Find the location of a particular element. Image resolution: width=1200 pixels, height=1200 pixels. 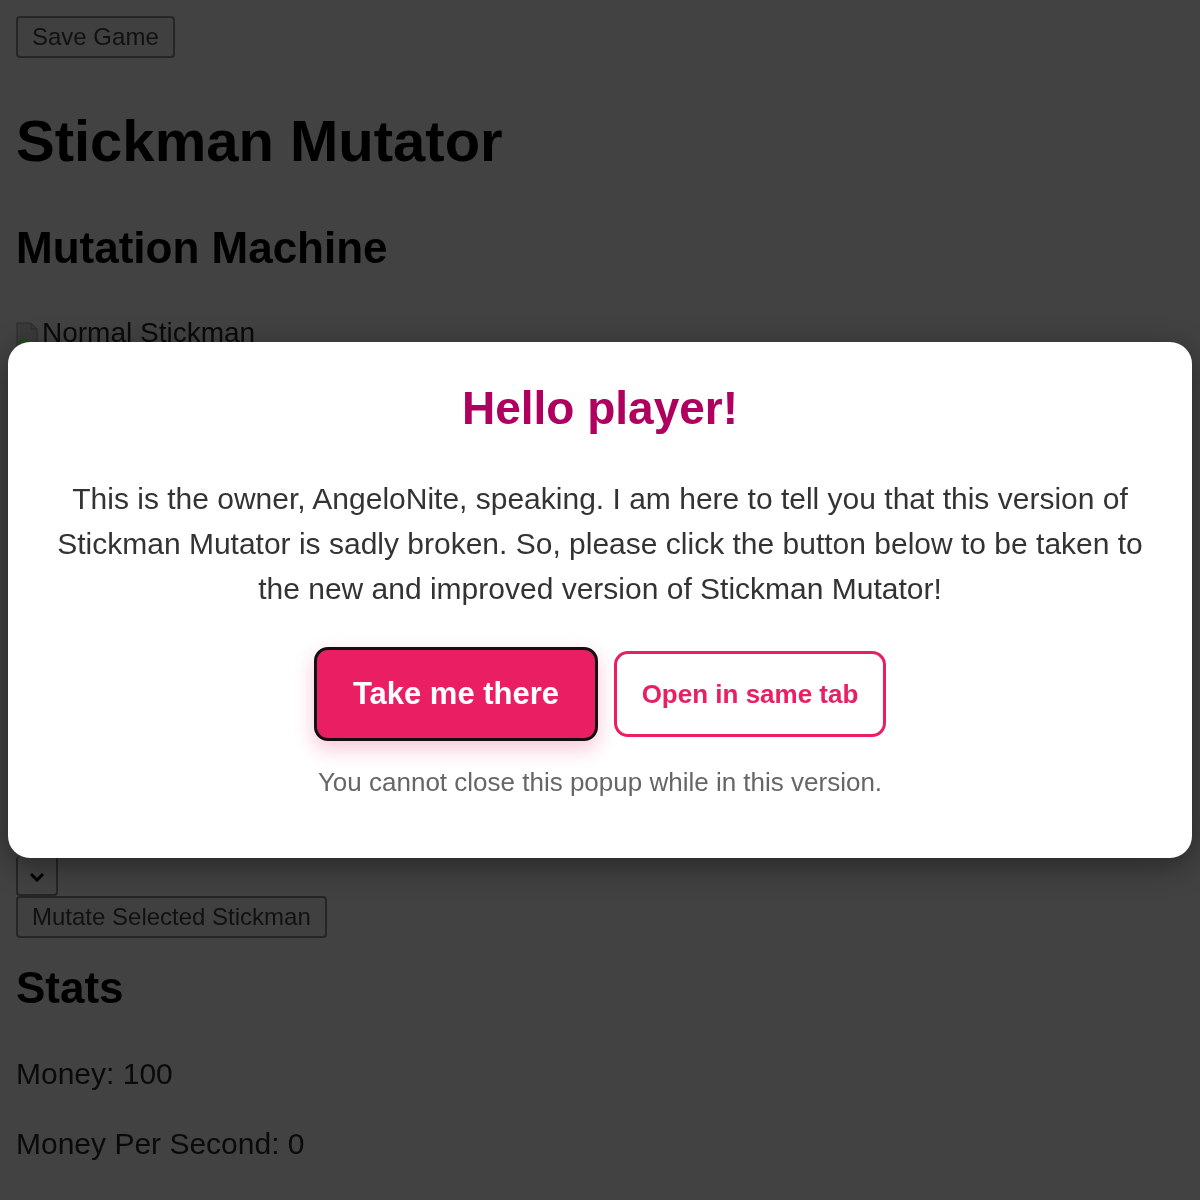

image-alt-text: Normal Stickman is located at coordinates (149, 333).